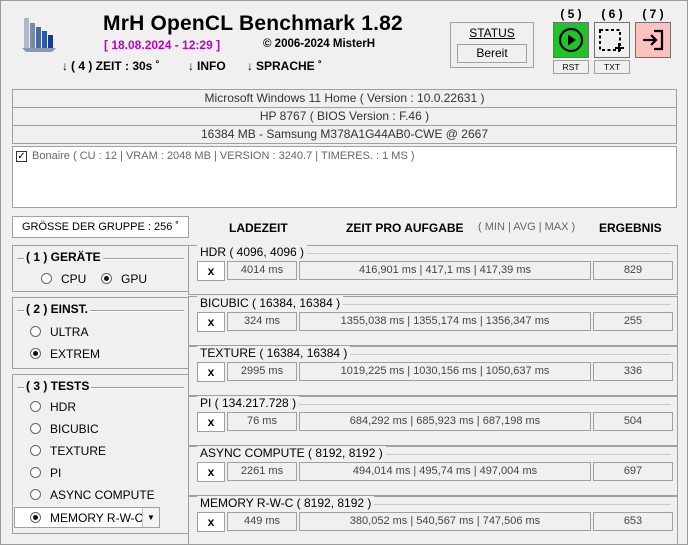 The width and height of the screenshot is (688, 545). Describe the element at coordinates (344, 116) in the screenshot. I see `bios-info: HP 8767 ( BIOS Version : F.46 )` at that location.